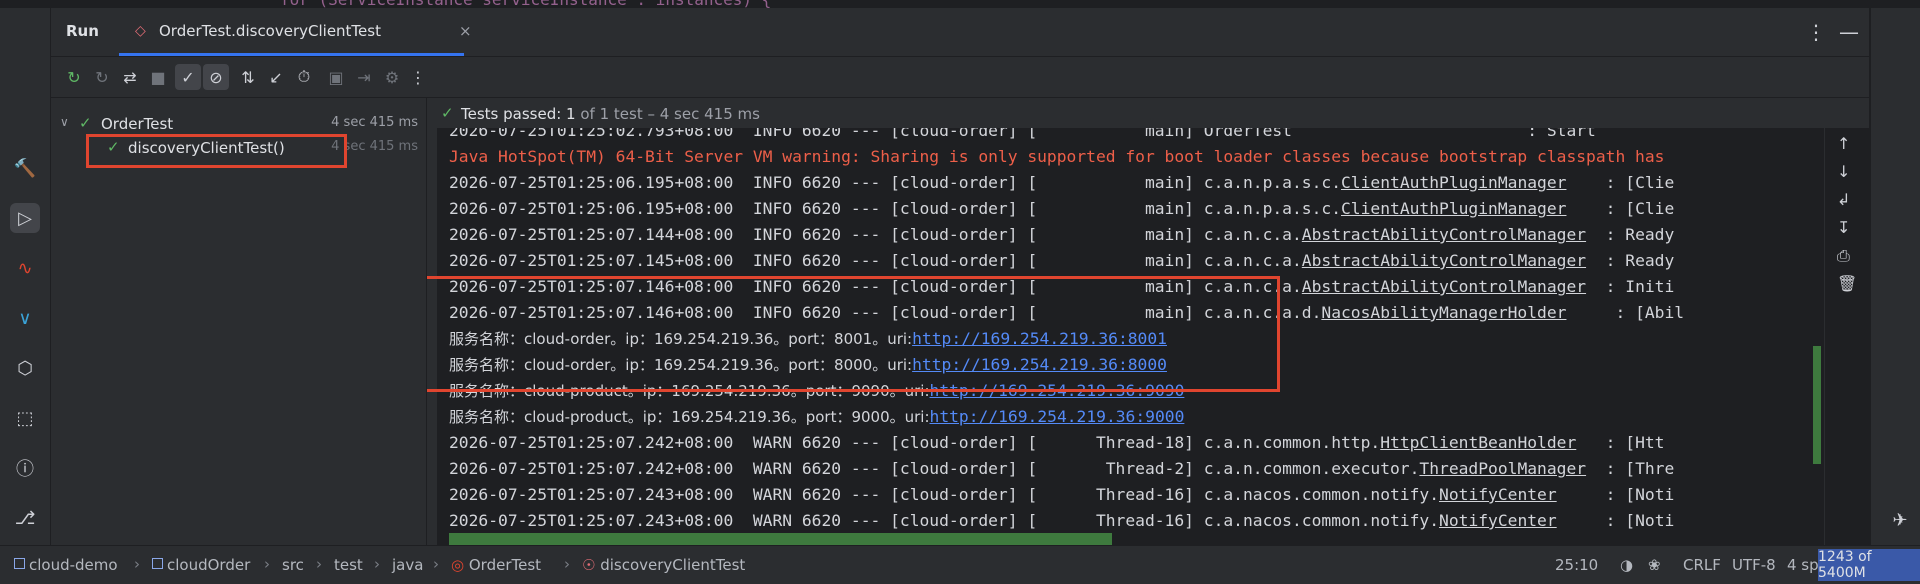 The width and height of the screenshot is (1920, 584). Describe the element at coordinates (188, 77) in the screenshot. I see `show-passed-icon: ✓` at that location.